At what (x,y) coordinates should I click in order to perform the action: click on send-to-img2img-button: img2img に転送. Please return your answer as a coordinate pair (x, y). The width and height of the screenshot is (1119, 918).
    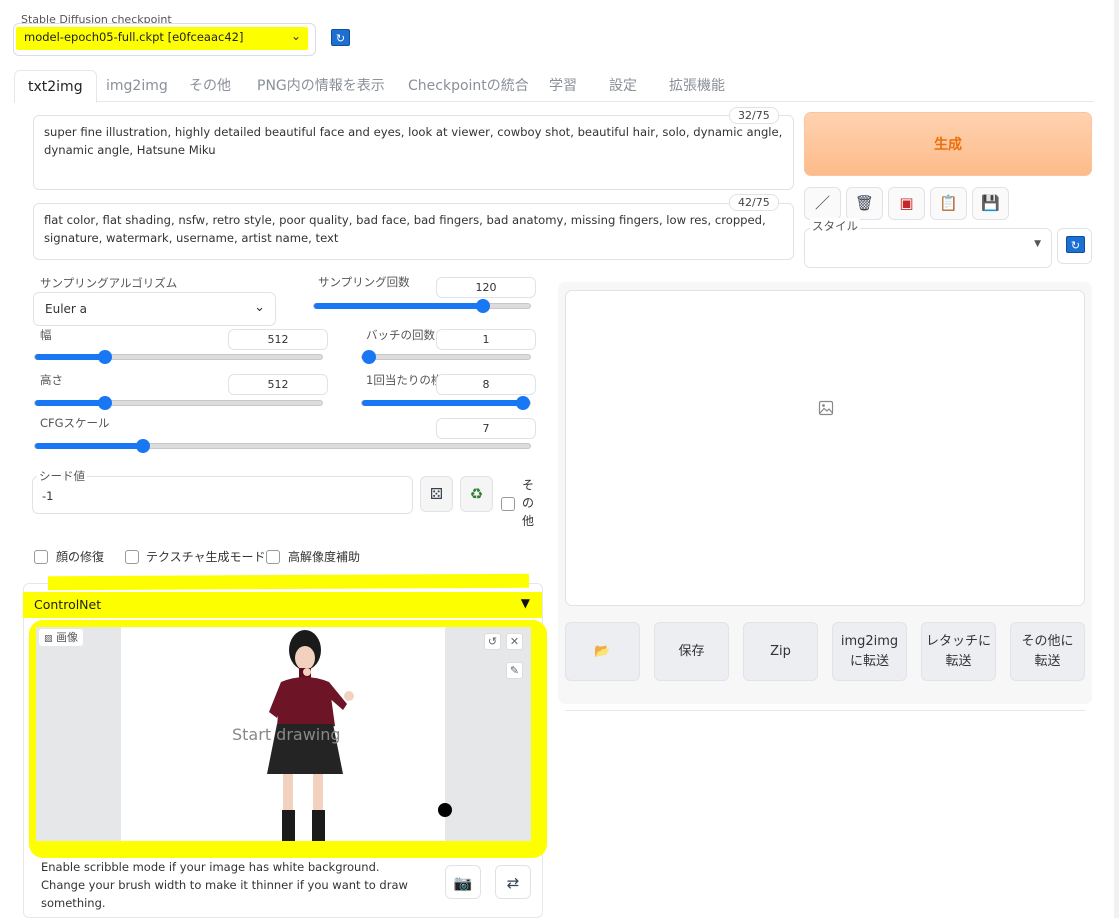
    Looking at the image, I should click on (869, 651).